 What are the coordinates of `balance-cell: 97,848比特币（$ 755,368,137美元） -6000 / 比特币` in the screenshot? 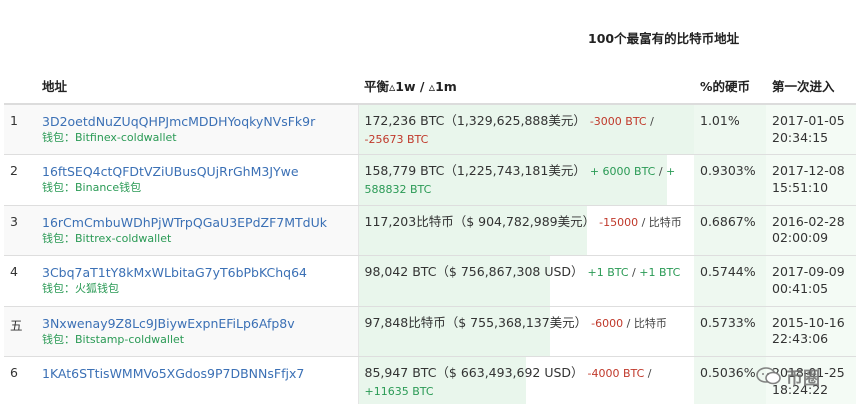 It's located at (526, 331).